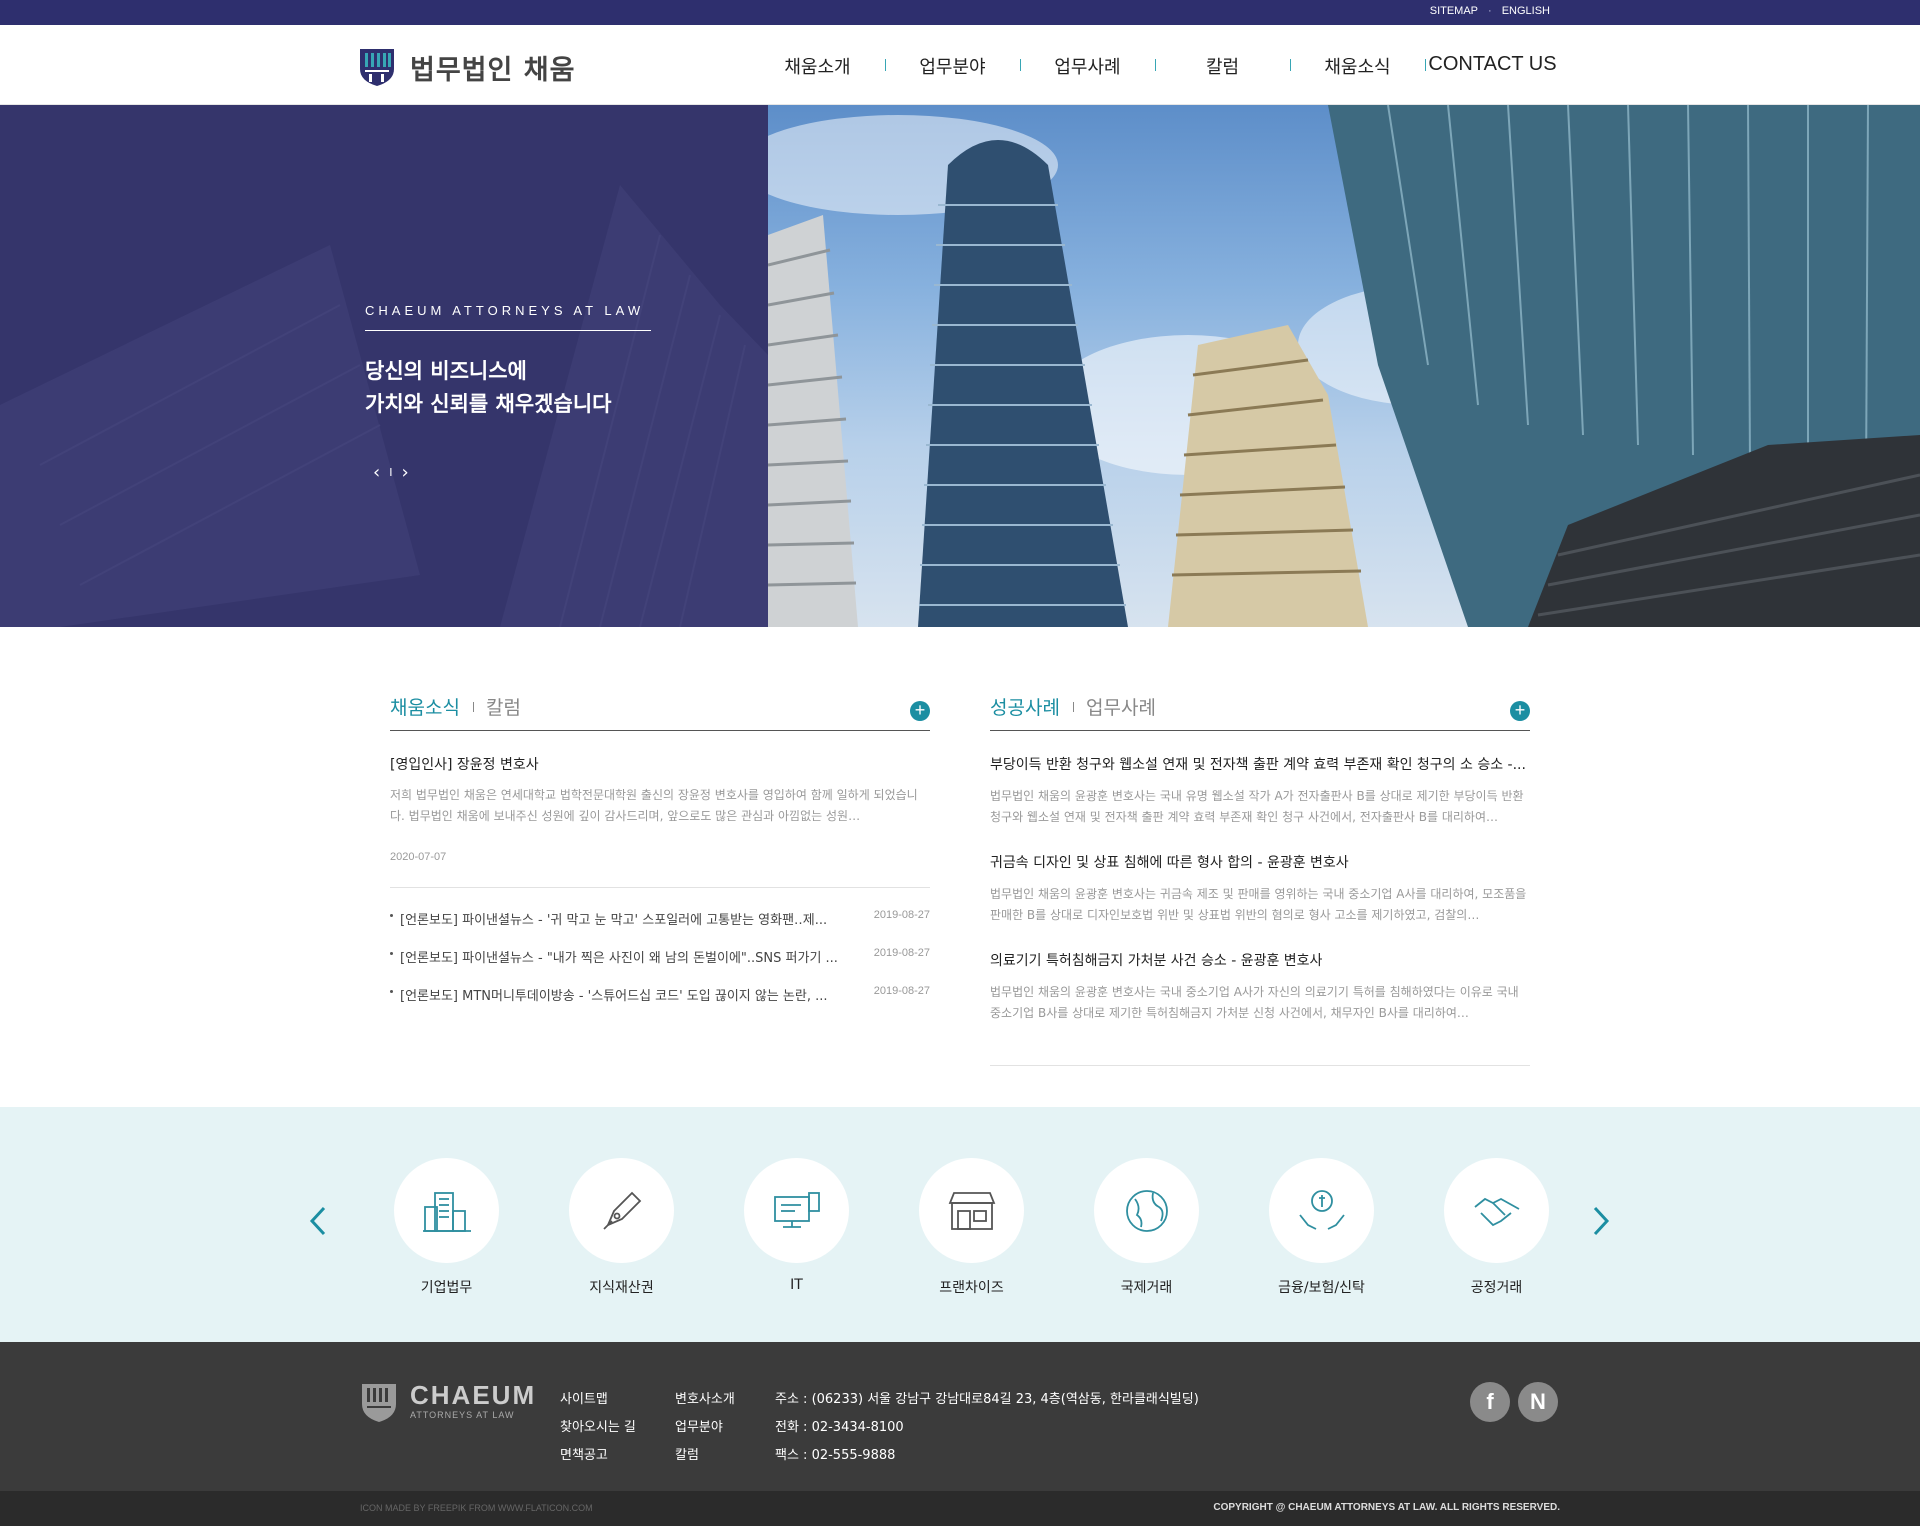  Describe the element at coordinates (377, 67) in the screenshot. I see `logo-emblem-icon` at that location.